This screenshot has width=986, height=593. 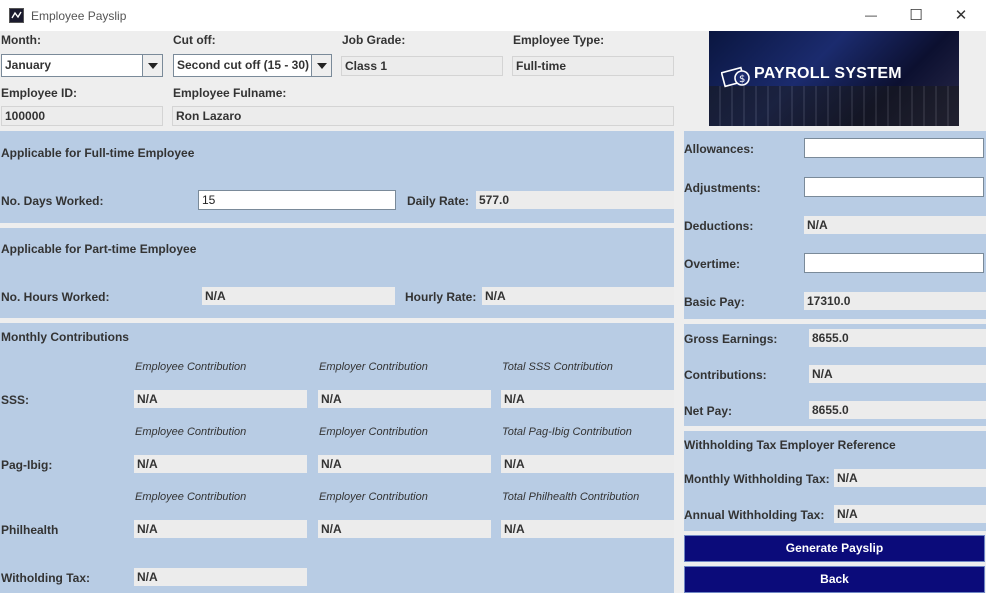 What do you see at coordinates (30, 530) in the screenshot?
I see `philhealth-label: Philhealth` at bounding box center [30, 530].